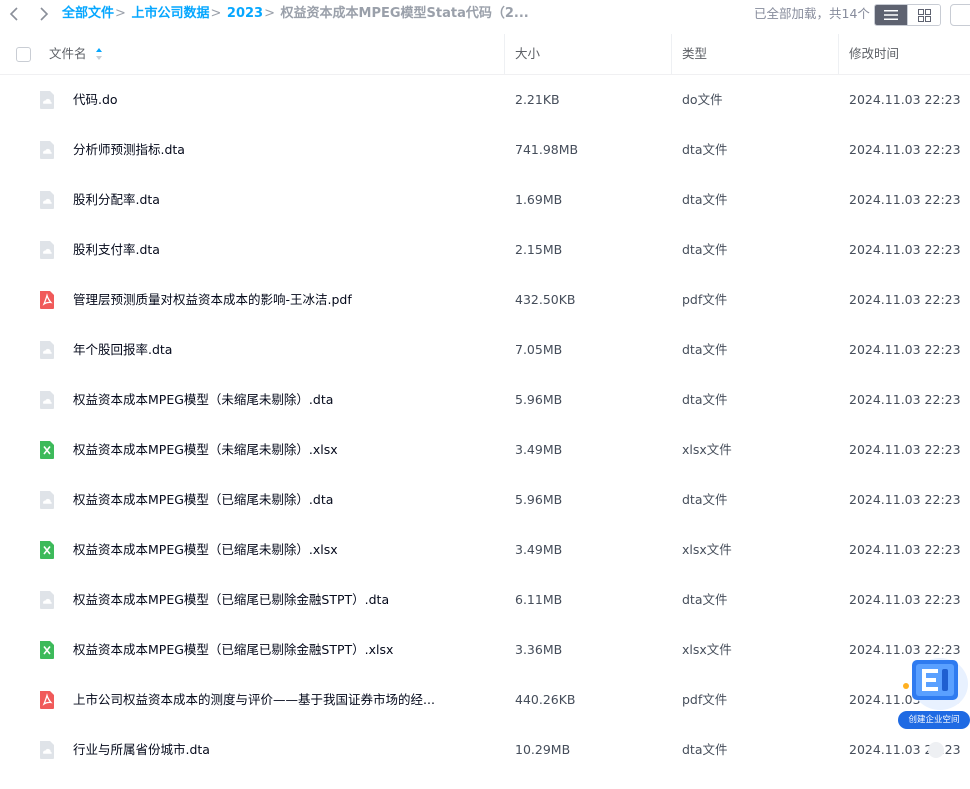 Image resolution: width=970 pixels, height=789 pixels. What do you see at coordinates (129, 150) in the screenshot?
I see `file-name: 分析师预测指标.dta` at bounding box center [129, 150].